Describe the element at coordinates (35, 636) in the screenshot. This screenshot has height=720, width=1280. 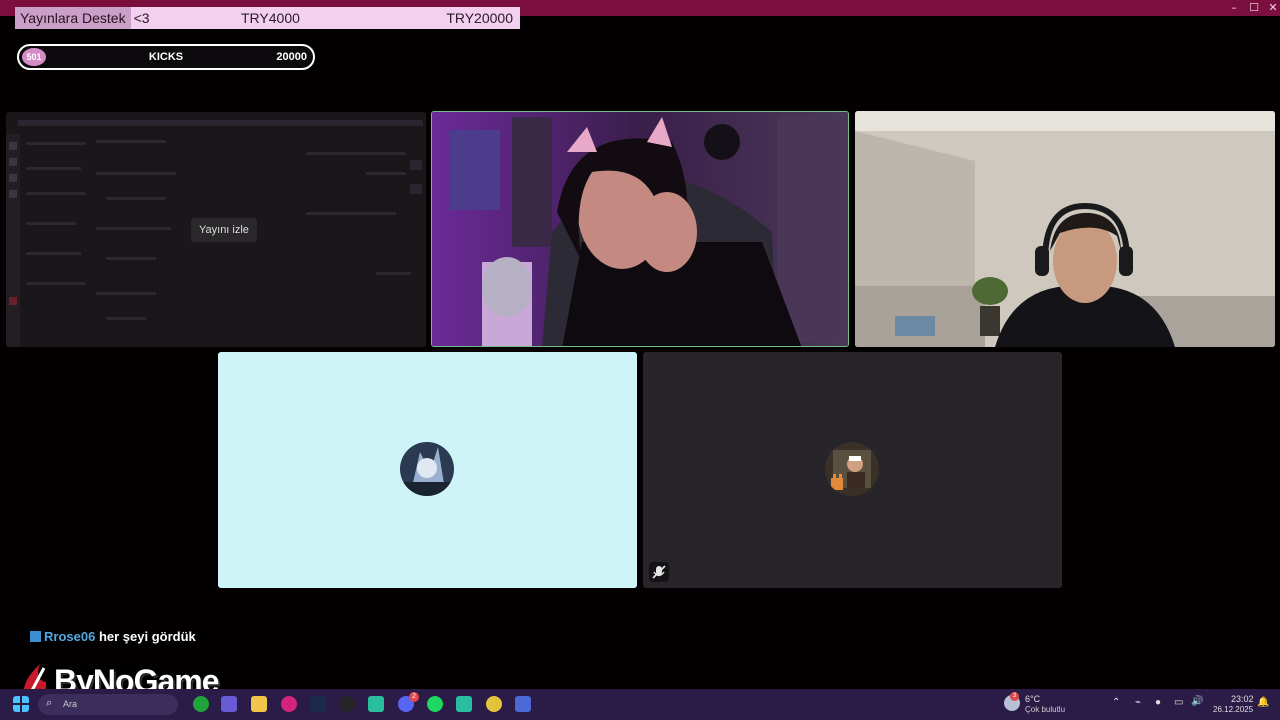
I see `user-badge-icon` at that location.